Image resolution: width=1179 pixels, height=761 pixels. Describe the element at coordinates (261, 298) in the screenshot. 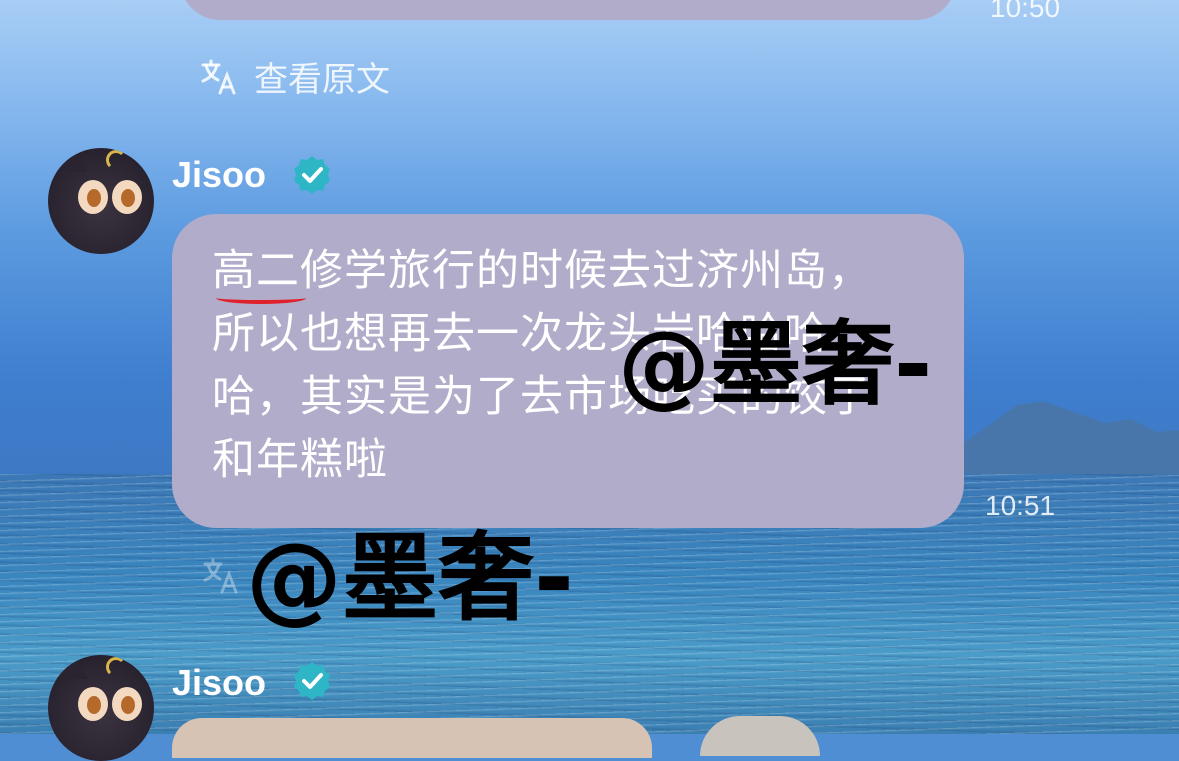

I see `red-underline-annotation` at that location.